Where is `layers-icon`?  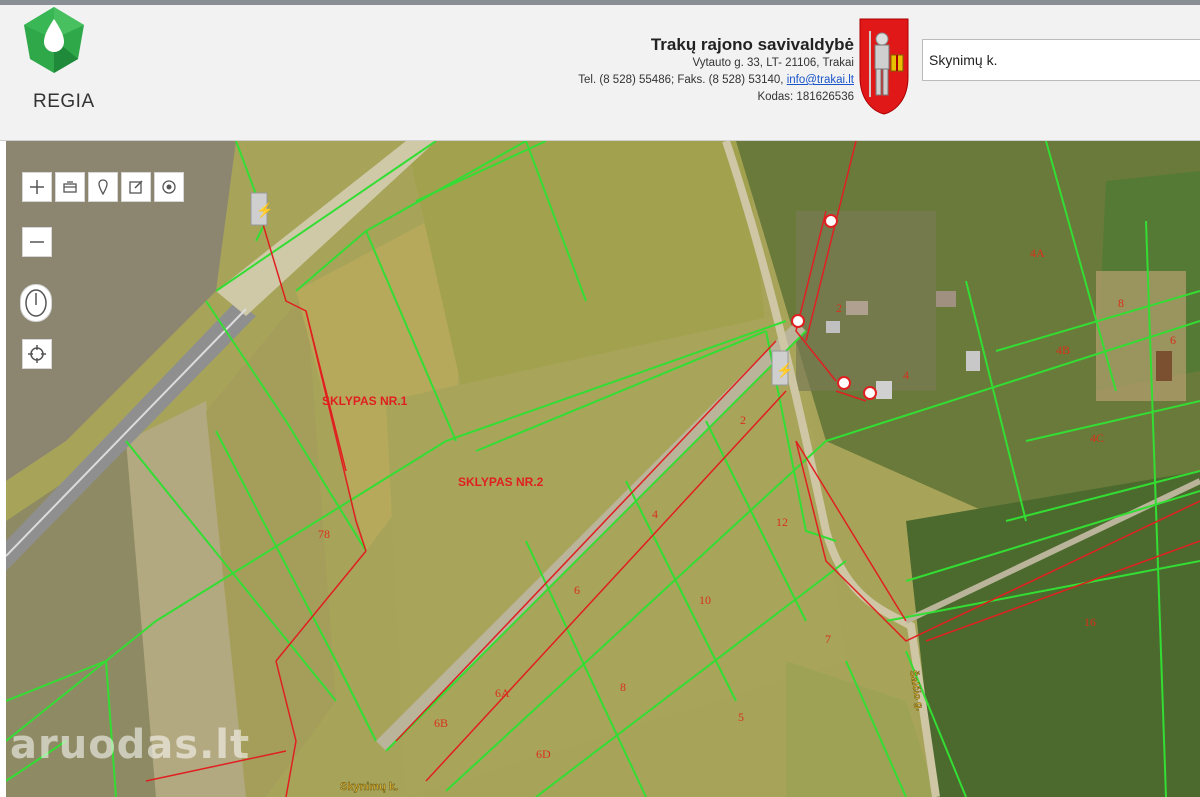 layers-icon is located at coordinates (70, 187).